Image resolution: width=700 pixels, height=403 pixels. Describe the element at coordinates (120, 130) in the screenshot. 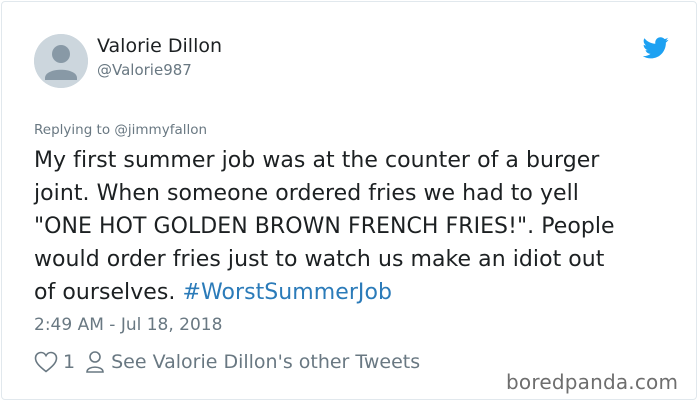

I see `replying-to: Replying to @jimmyfallon` at that location.